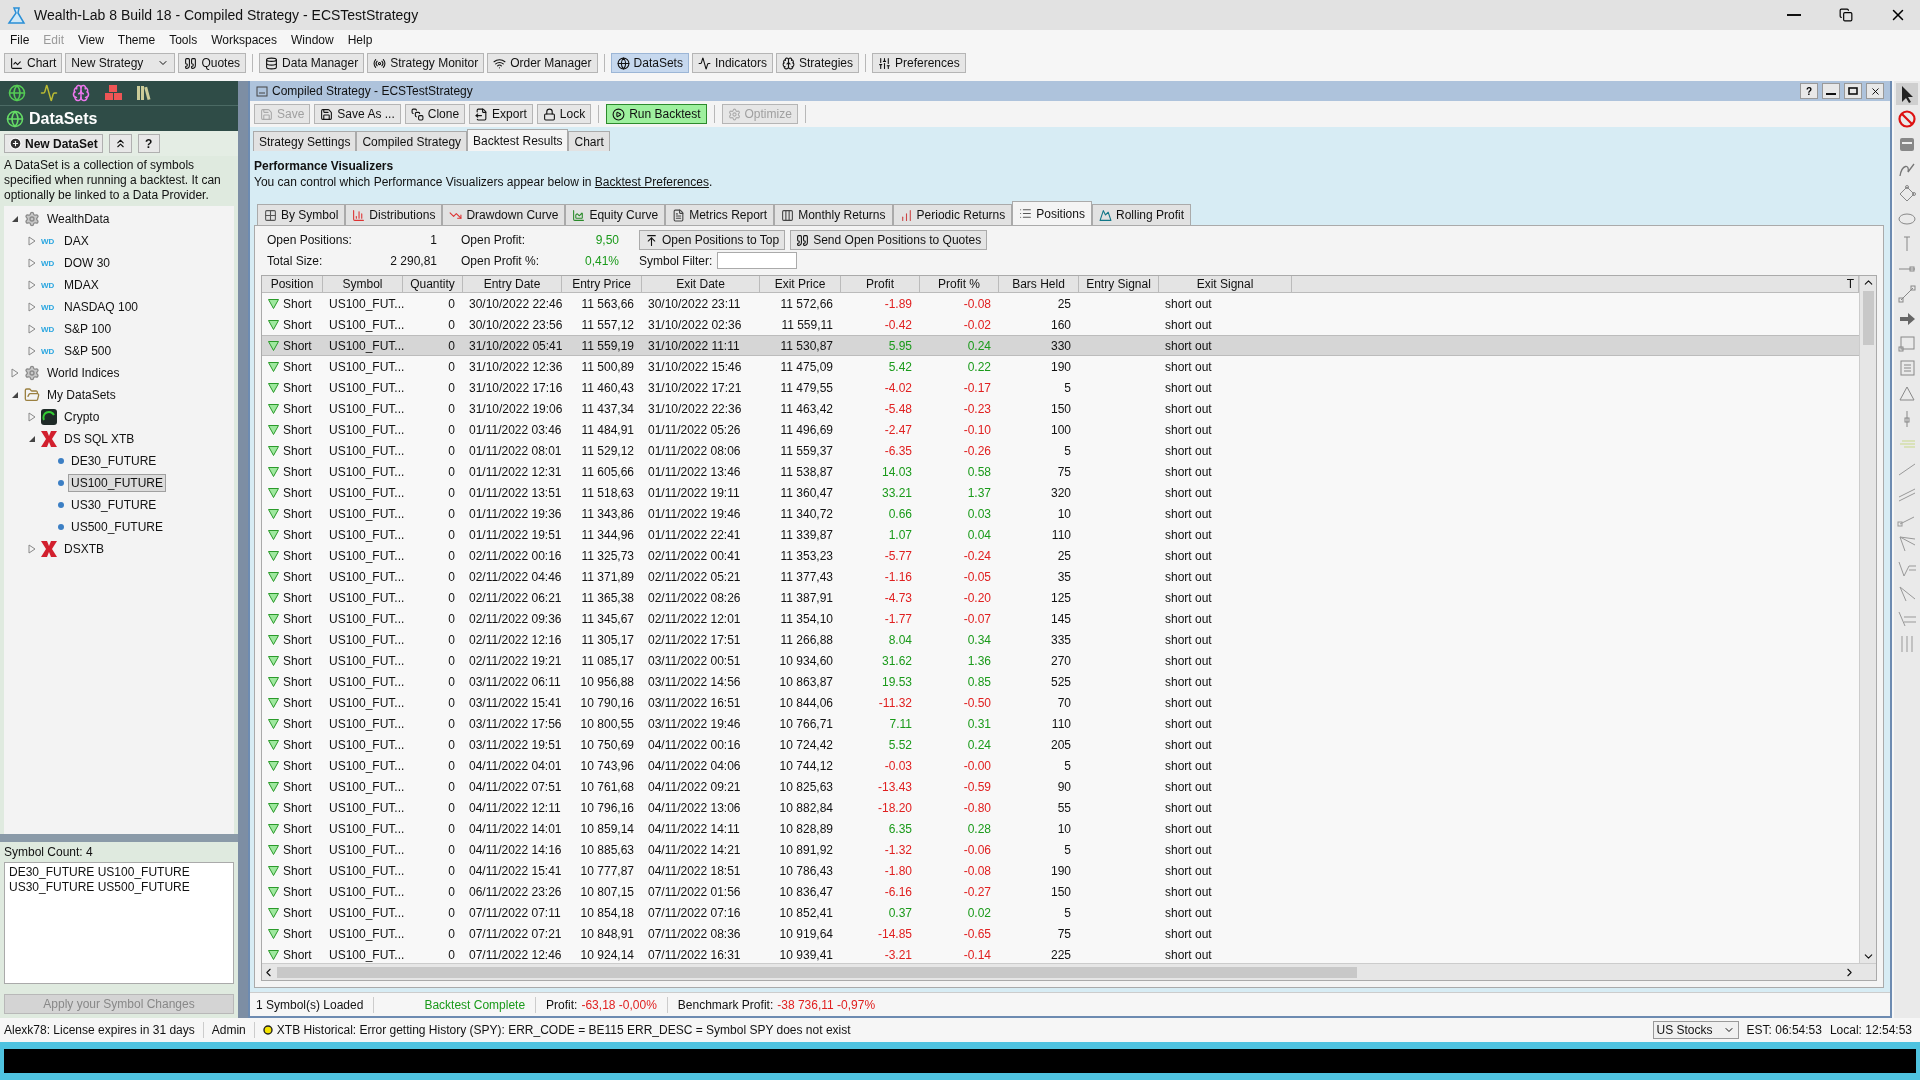 The height and width of the screenshot is (1080, 1920). I want to click on collapse-button, so click(120, 143).